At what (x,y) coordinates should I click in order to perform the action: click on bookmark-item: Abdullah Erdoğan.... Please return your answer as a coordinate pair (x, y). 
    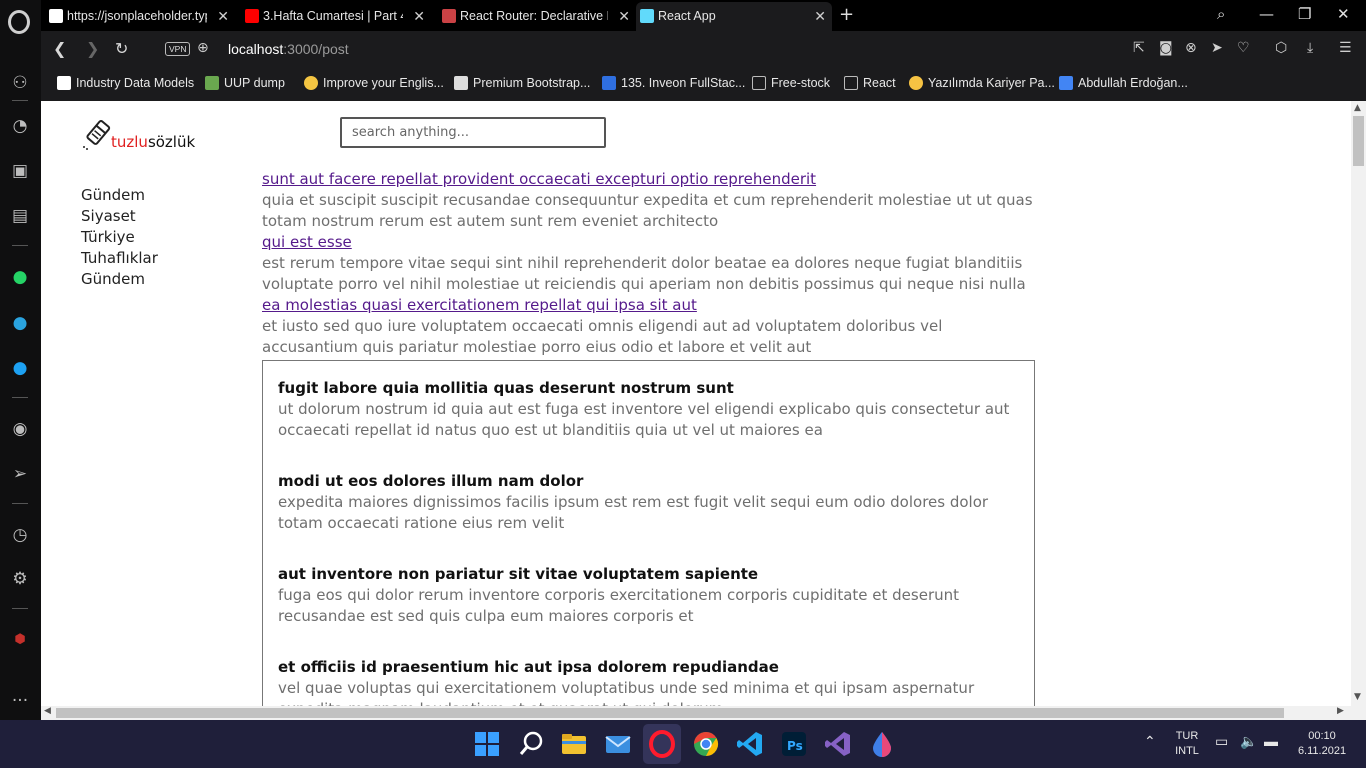
    Looking at the image, I should click on (1123, 83).